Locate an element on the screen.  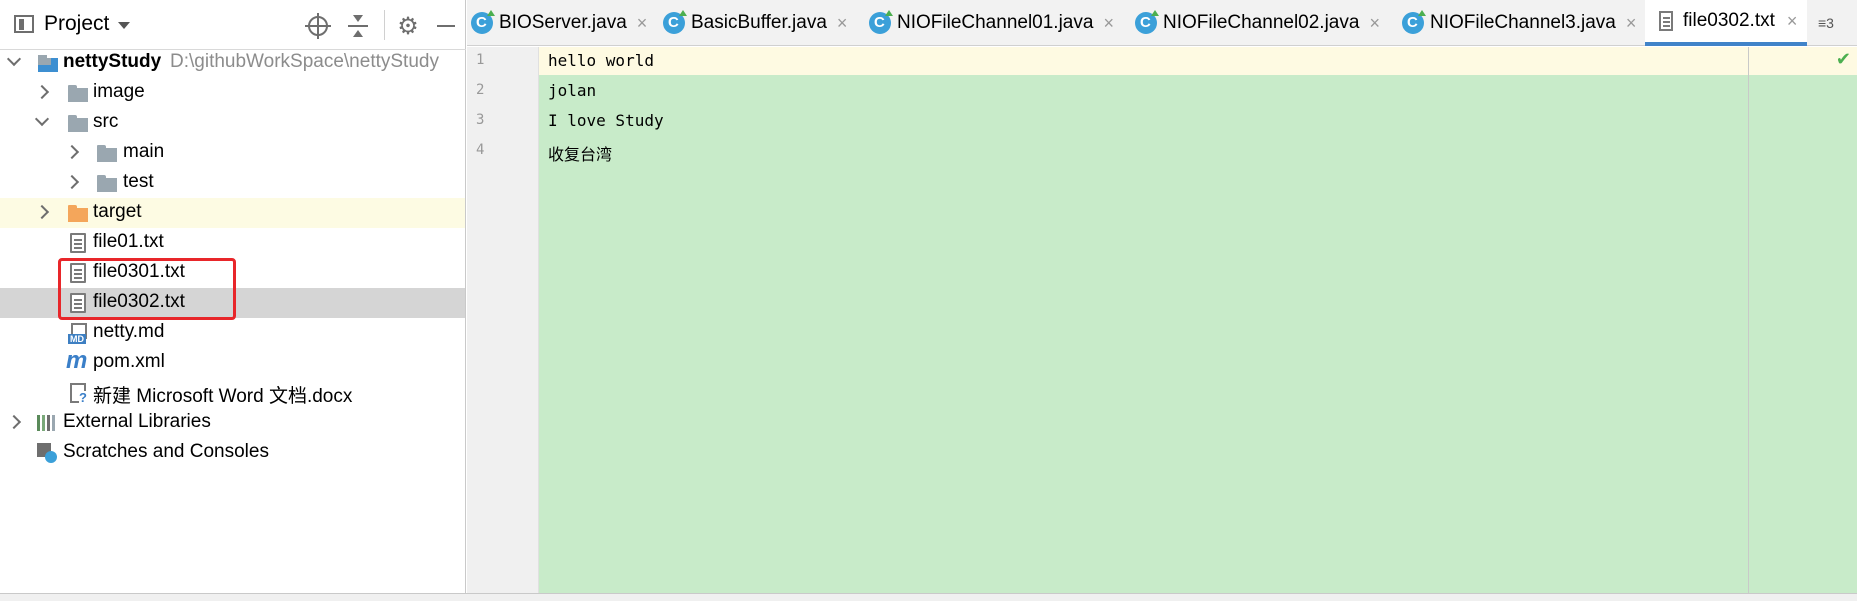
tab-label: file0302.txt is located at coordinates (1729, 20).